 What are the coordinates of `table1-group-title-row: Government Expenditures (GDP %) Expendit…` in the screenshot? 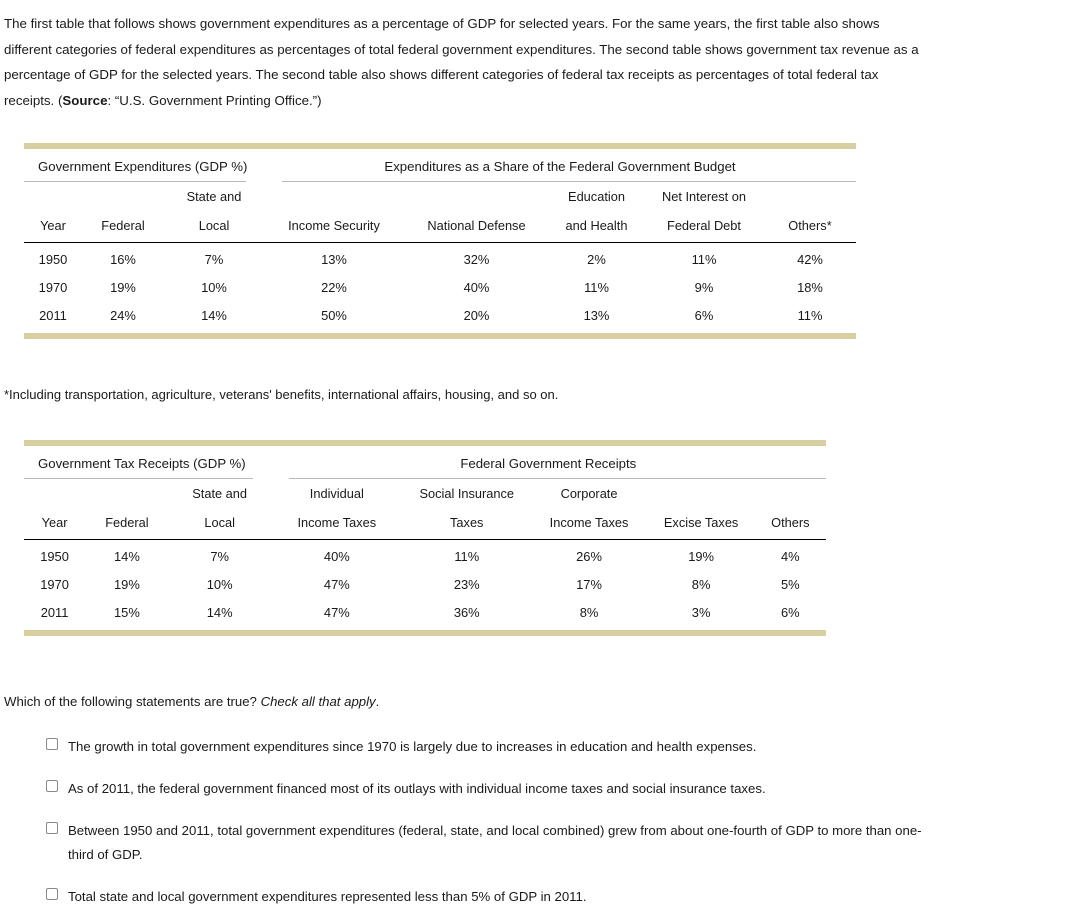 It's located at (440, 165).